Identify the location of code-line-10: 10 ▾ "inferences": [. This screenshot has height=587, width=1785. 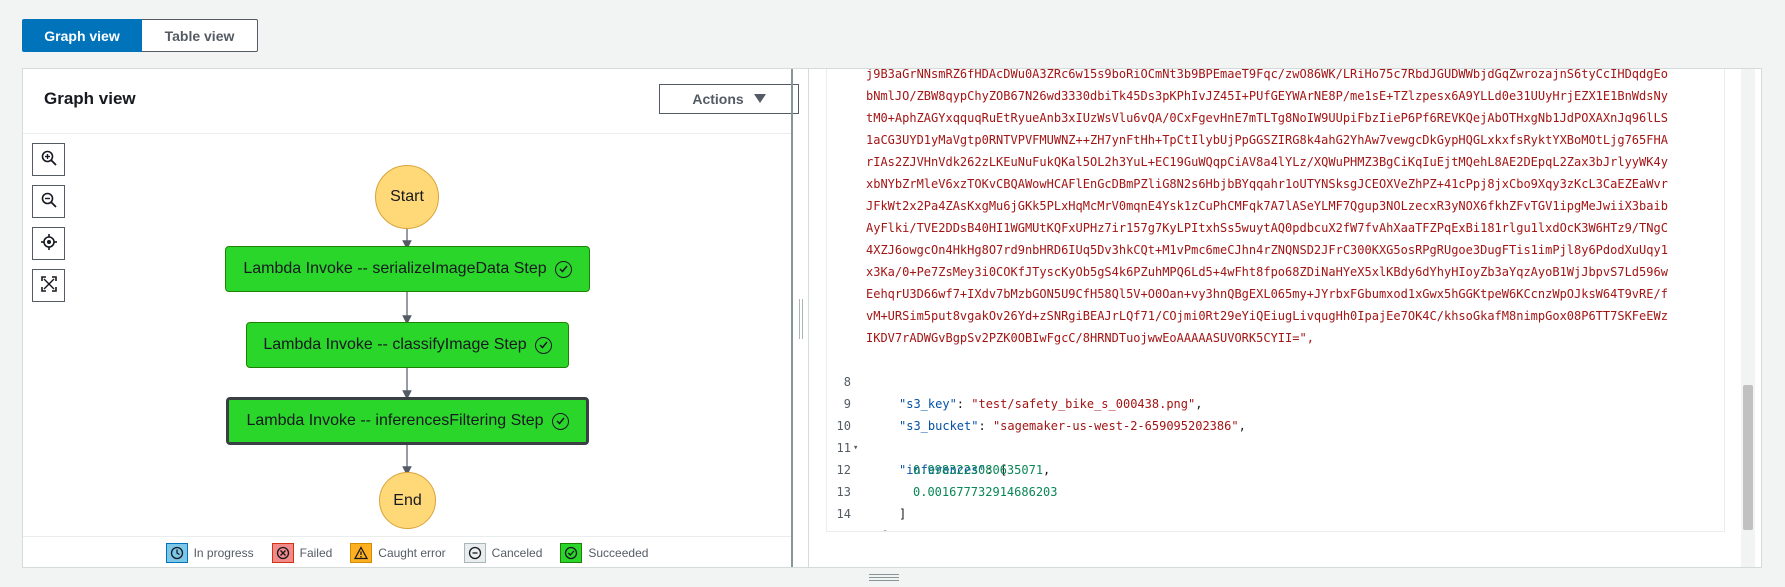
(1275, 435).